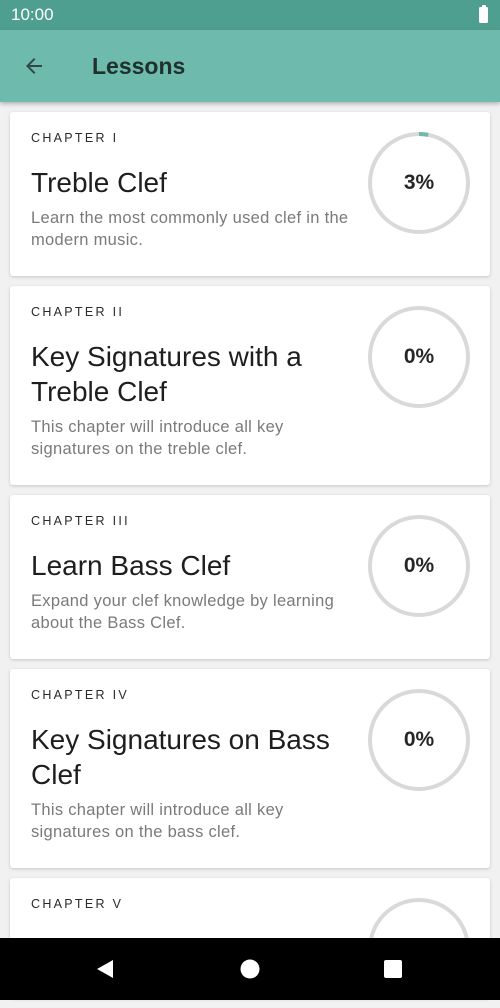  What do you see at coordinates (77, 904) in the screenshot?
I see `chapter-label: CHAPTER V` at bounding box center [77, 904].